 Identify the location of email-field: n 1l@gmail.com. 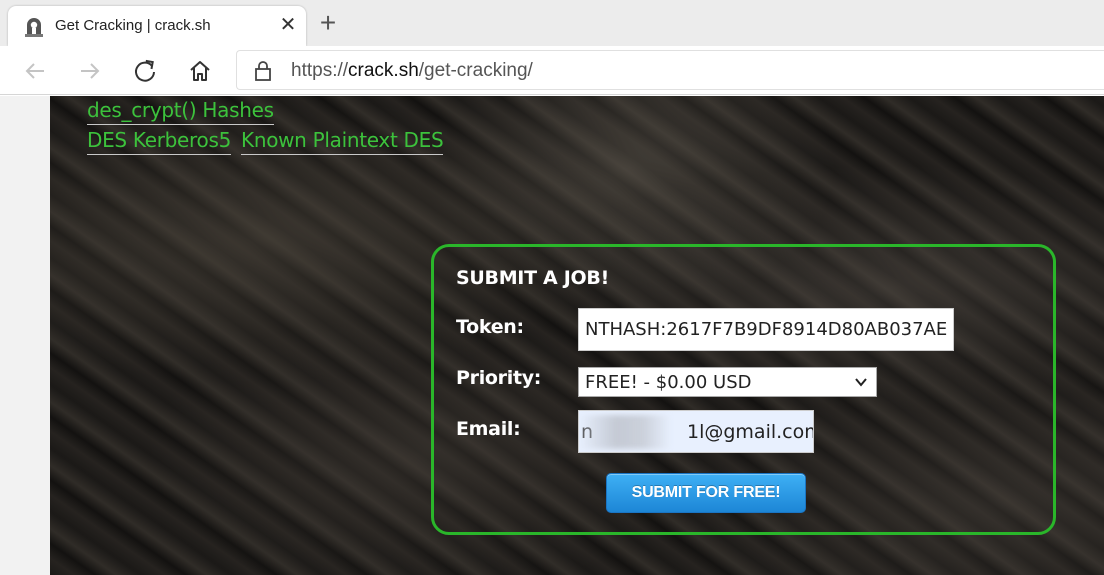
(696, 431).